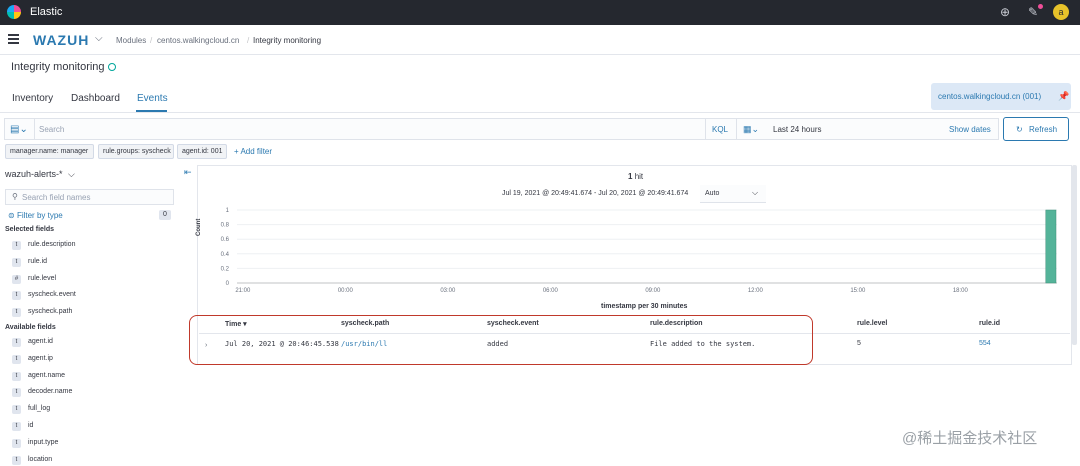 Image resolution: width=1080 pixels, height=466 pixels. What do you see at coordinates (1063, 96) in the screenshot?
I see `pin-icon: 📌` at bounding box center [1063, 96].